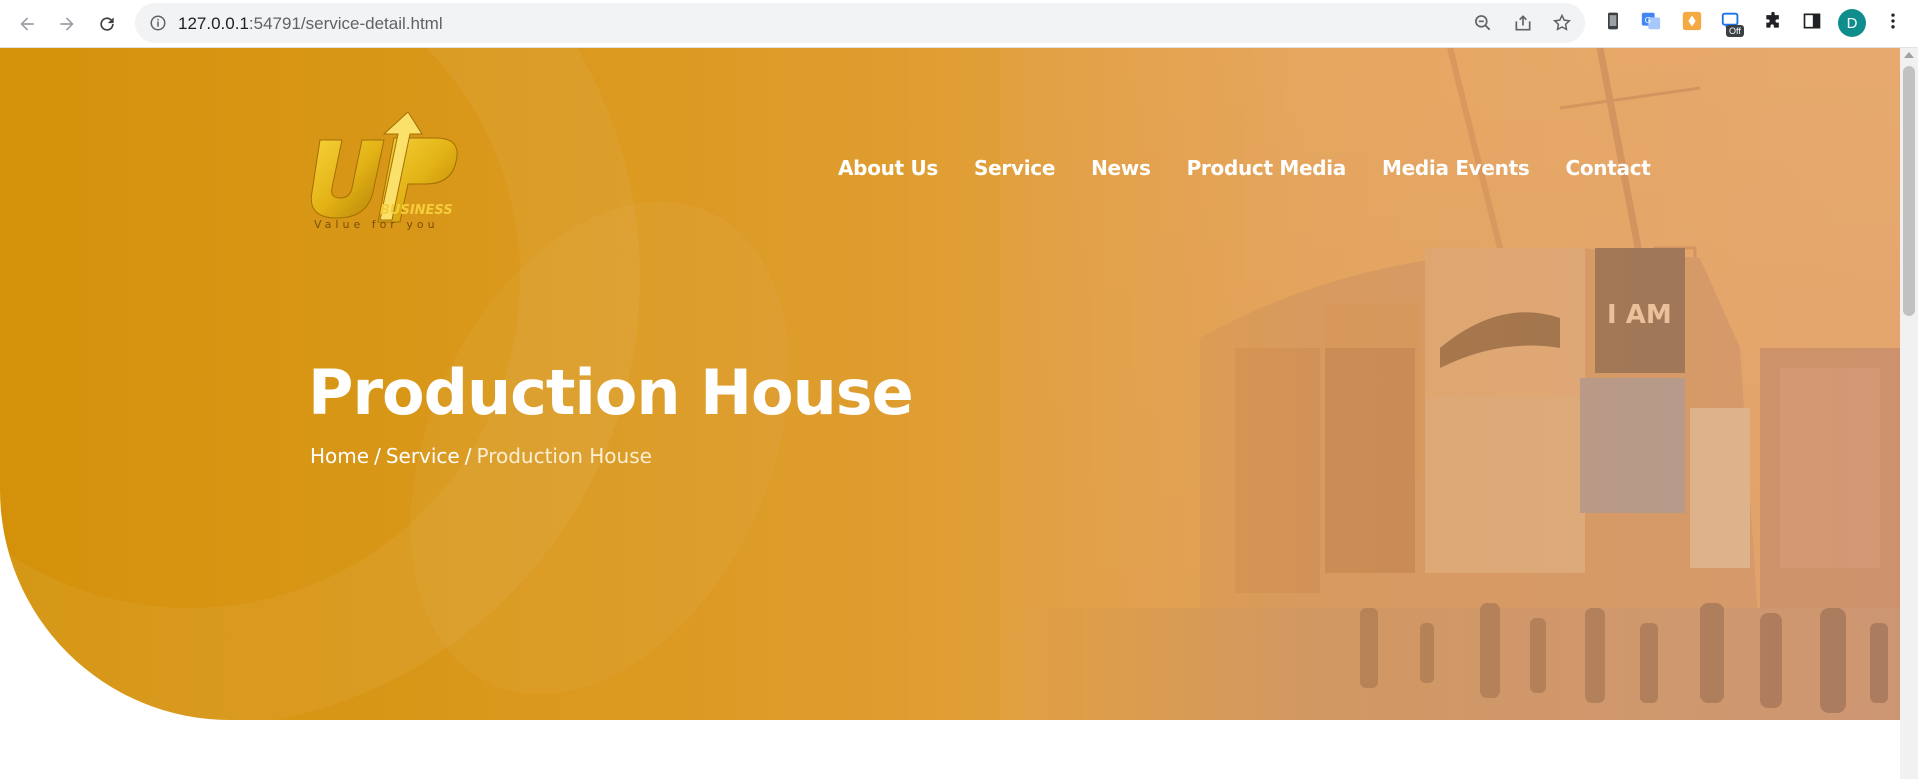 This screenshot has width=1918, height=779. I want to click on forward-icon, so click(67, 24).